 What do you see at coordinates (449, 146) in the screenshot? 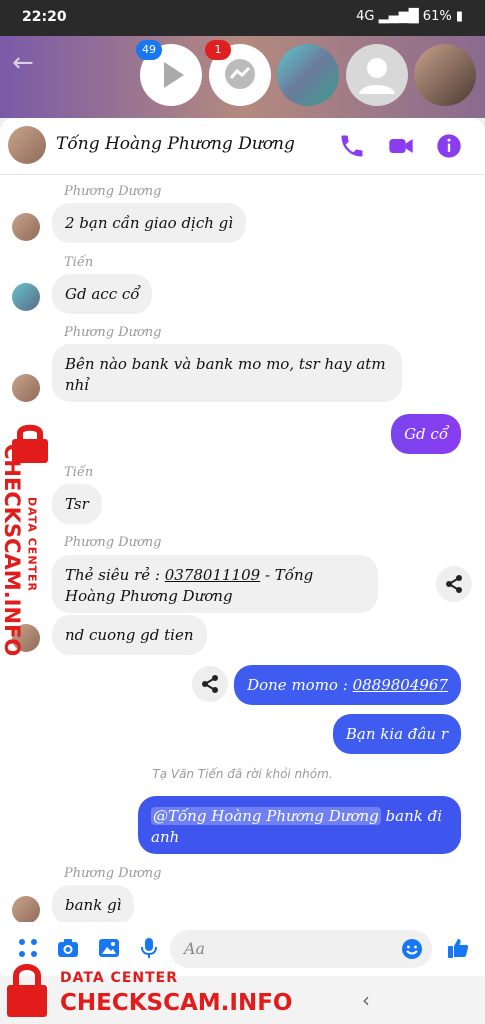
I see `info-icon` at bounding box center [449, 146].